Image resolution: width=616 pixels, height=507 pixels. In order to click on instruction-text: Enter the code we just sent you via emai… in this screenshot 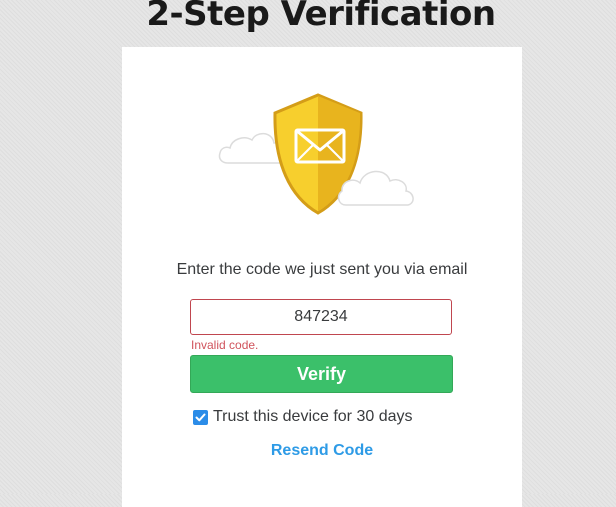, I will do `click(322, 269)`.